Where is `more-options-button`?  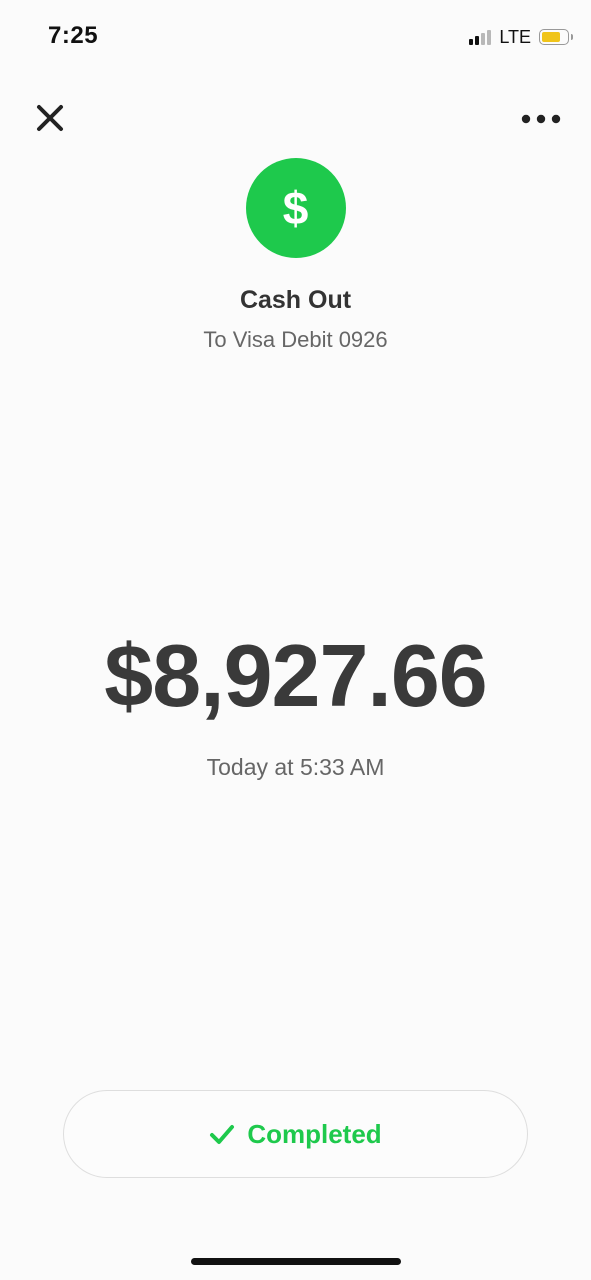 more-options-button is located at coordinates (541, 119).